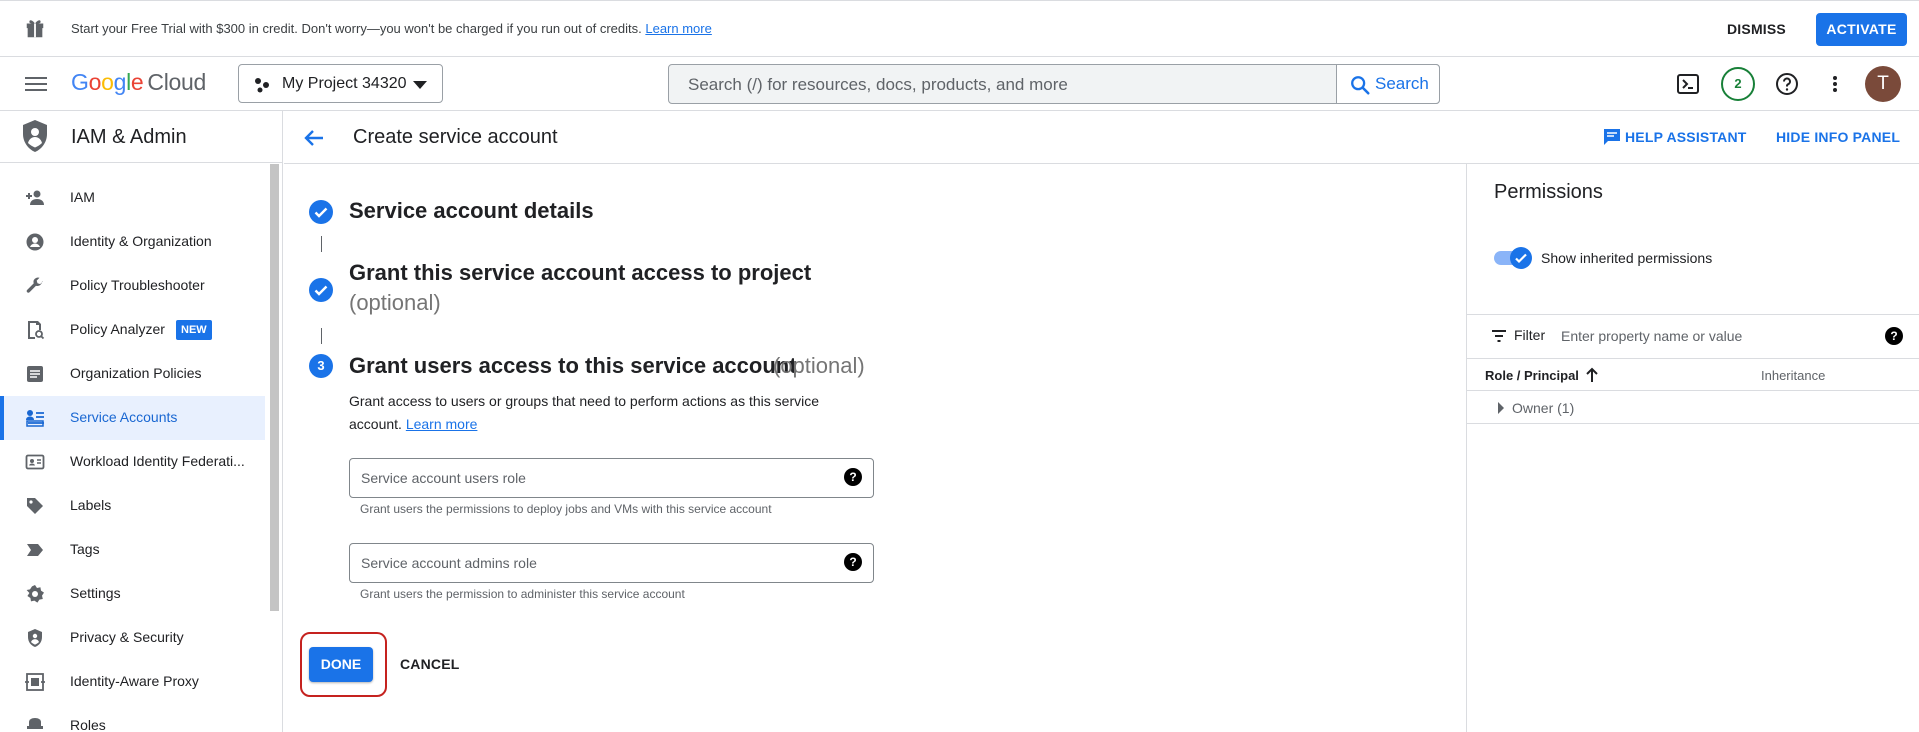  Describe the element at coordinates (80, 82) in the screenshot. I see `logo-letter-g: G` at that location.